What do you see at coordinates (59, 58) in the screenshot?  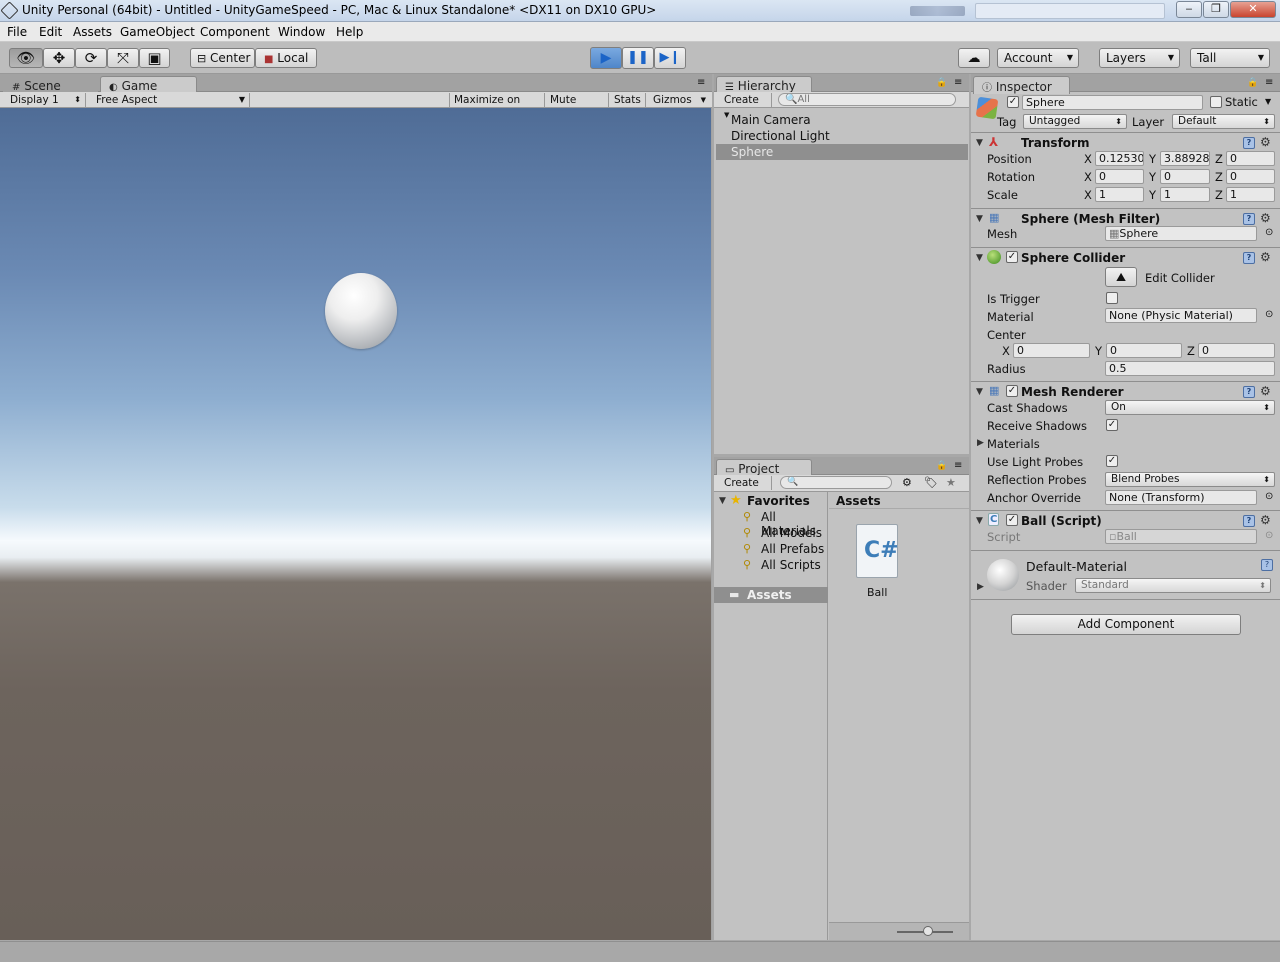 I see `move-tool-button: ✥` at bounding box center [59, 58].